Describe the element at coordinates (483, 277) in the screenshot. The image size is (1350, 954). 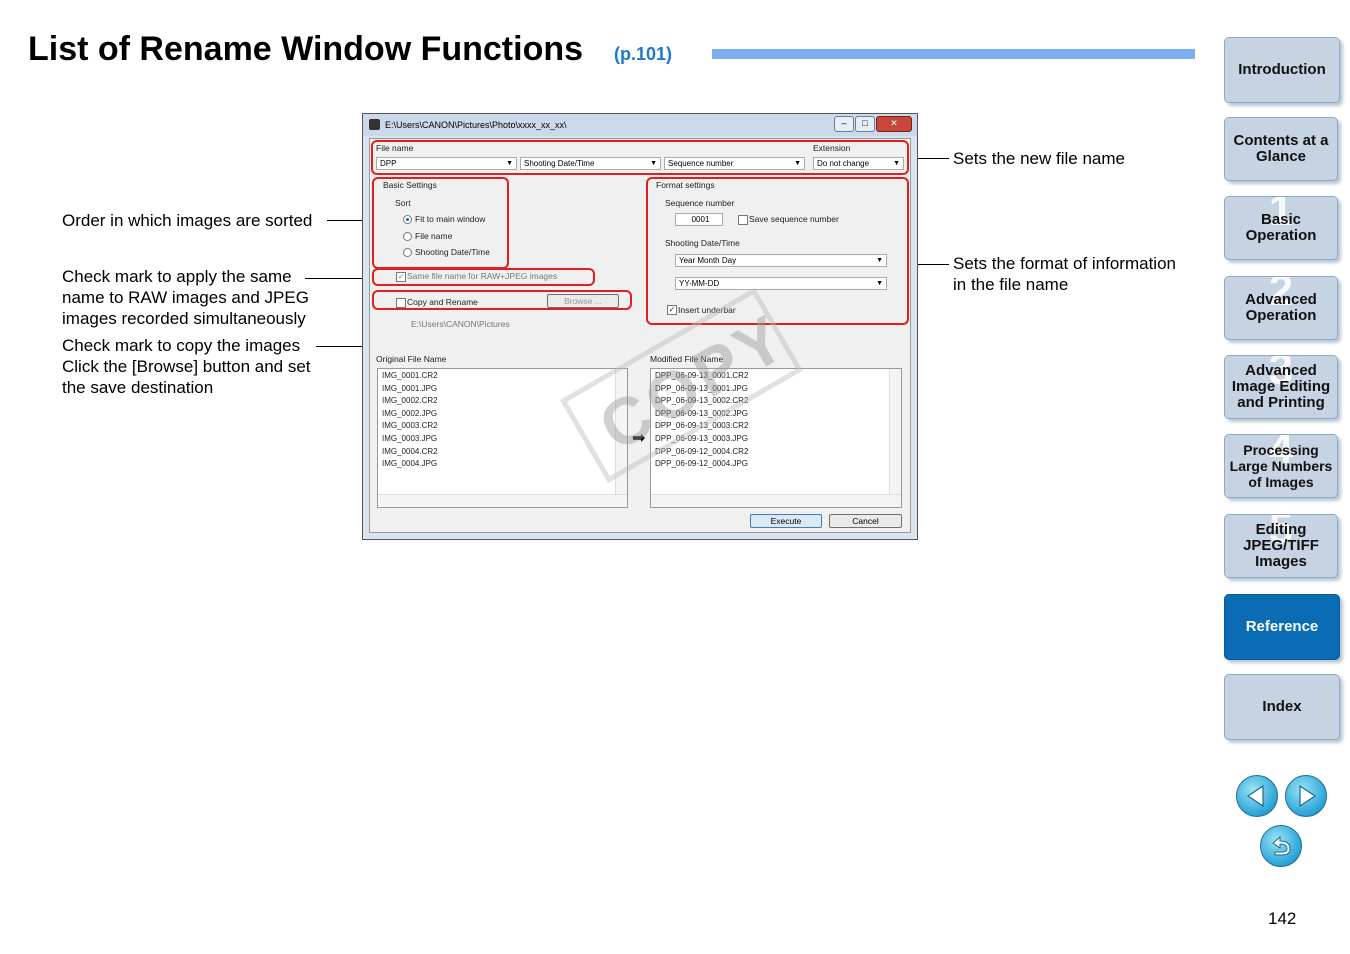
I see `highlight-same-name` at that location.